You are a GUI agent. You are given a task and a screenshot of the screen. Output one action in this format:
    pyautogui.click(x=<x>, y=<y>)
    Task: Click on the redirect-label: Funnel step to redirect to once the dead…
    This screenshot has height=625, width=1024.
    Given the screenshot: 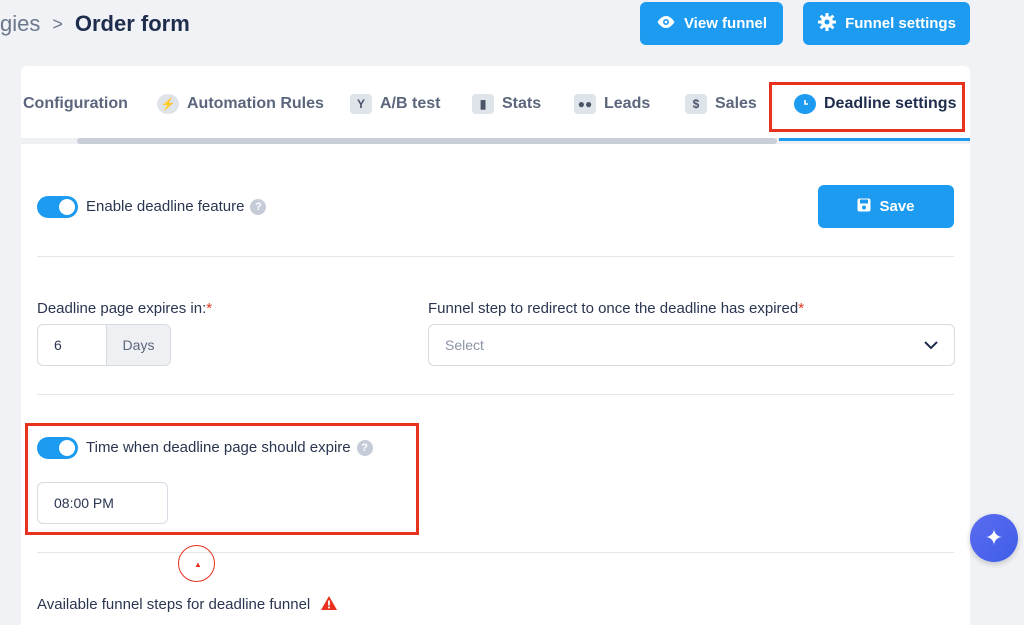 What is the action you would take?
    pyautogui.click(x=616, y=308)
    